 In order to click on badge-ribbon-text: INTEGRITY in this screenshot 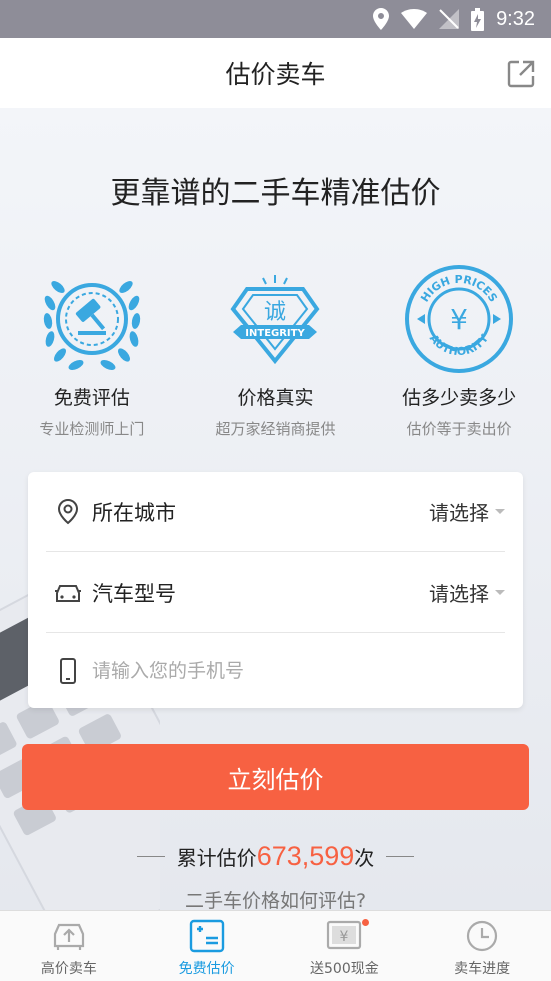, I will do `click(276, 333)`.